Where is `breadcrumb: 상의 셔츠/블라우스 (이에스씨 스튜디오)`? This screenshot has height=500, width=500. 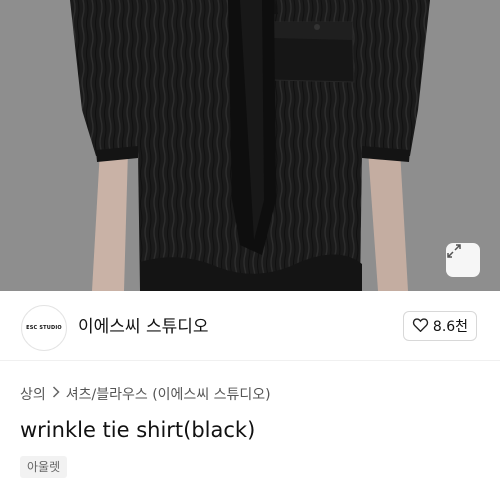 breadcrumb: 상의 셔츠/블라우스 (이에스씨 스튜디오) is located at coordinates (145, 394).